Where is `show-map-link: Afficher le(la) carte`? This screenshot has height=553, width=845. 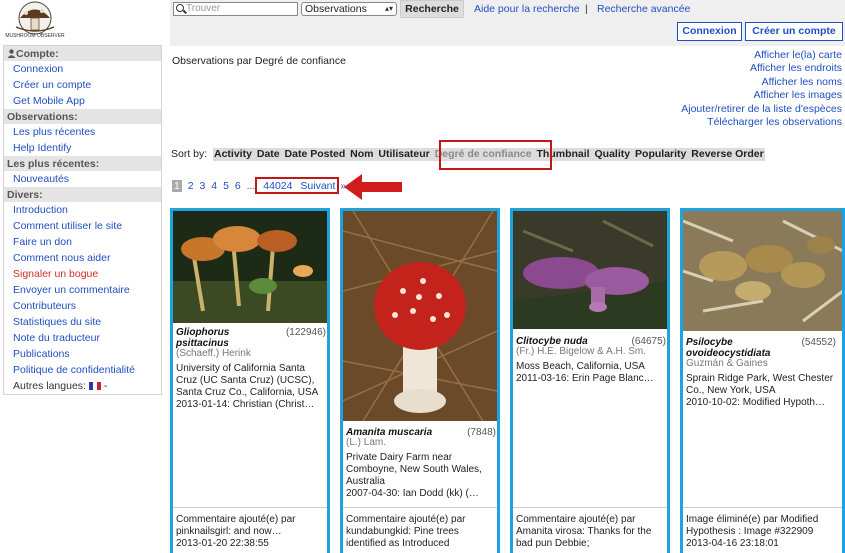
show-map-link: Afficher le(la) carte is located at coordinates (761, 55).